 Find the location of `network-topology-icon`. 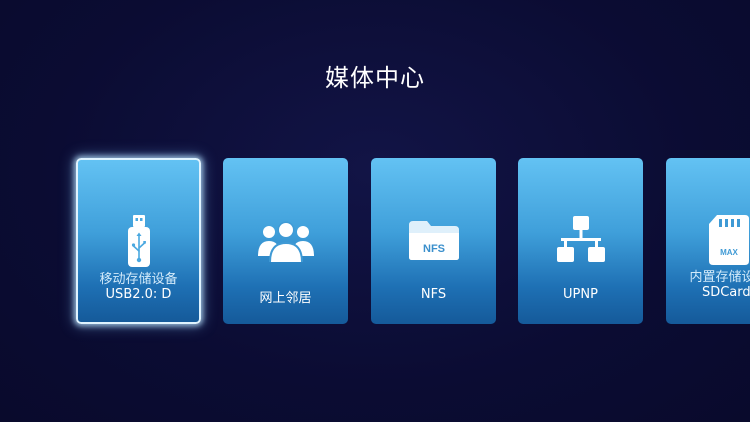

network-topology-icon is located at coordinates (580, 240).